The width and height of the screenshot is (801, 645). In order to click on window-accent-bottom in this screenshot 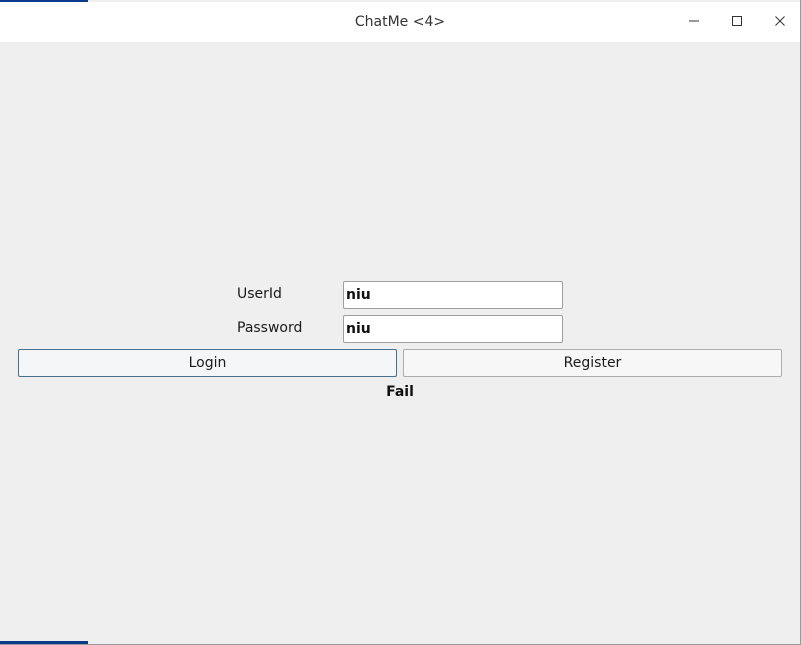, I will do `click(44, 642)`.